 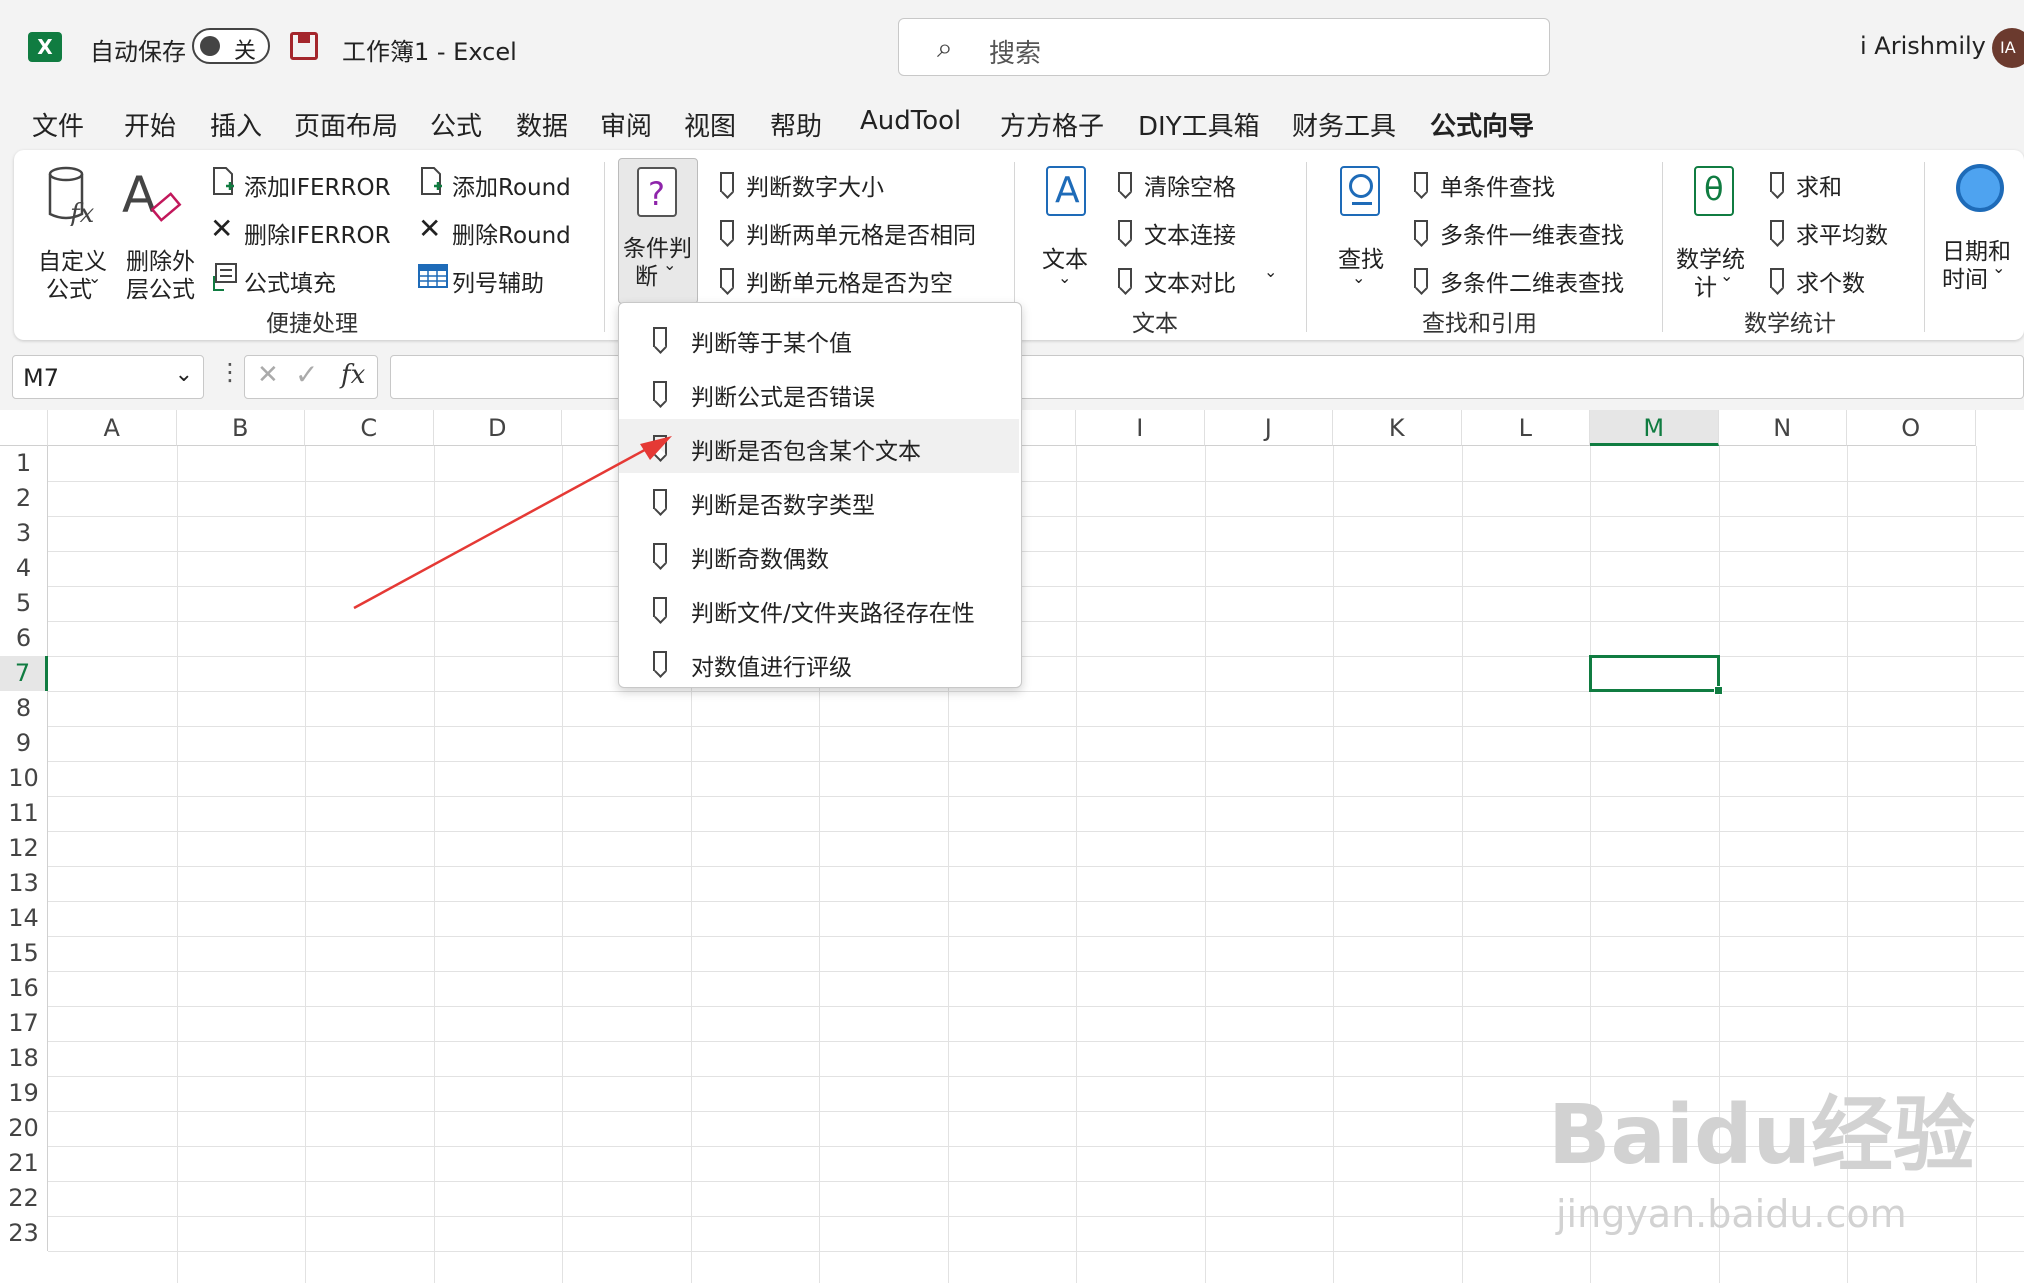 I want to click on watermark-brand: Baidu经验, so click(x=1762, y=1135).